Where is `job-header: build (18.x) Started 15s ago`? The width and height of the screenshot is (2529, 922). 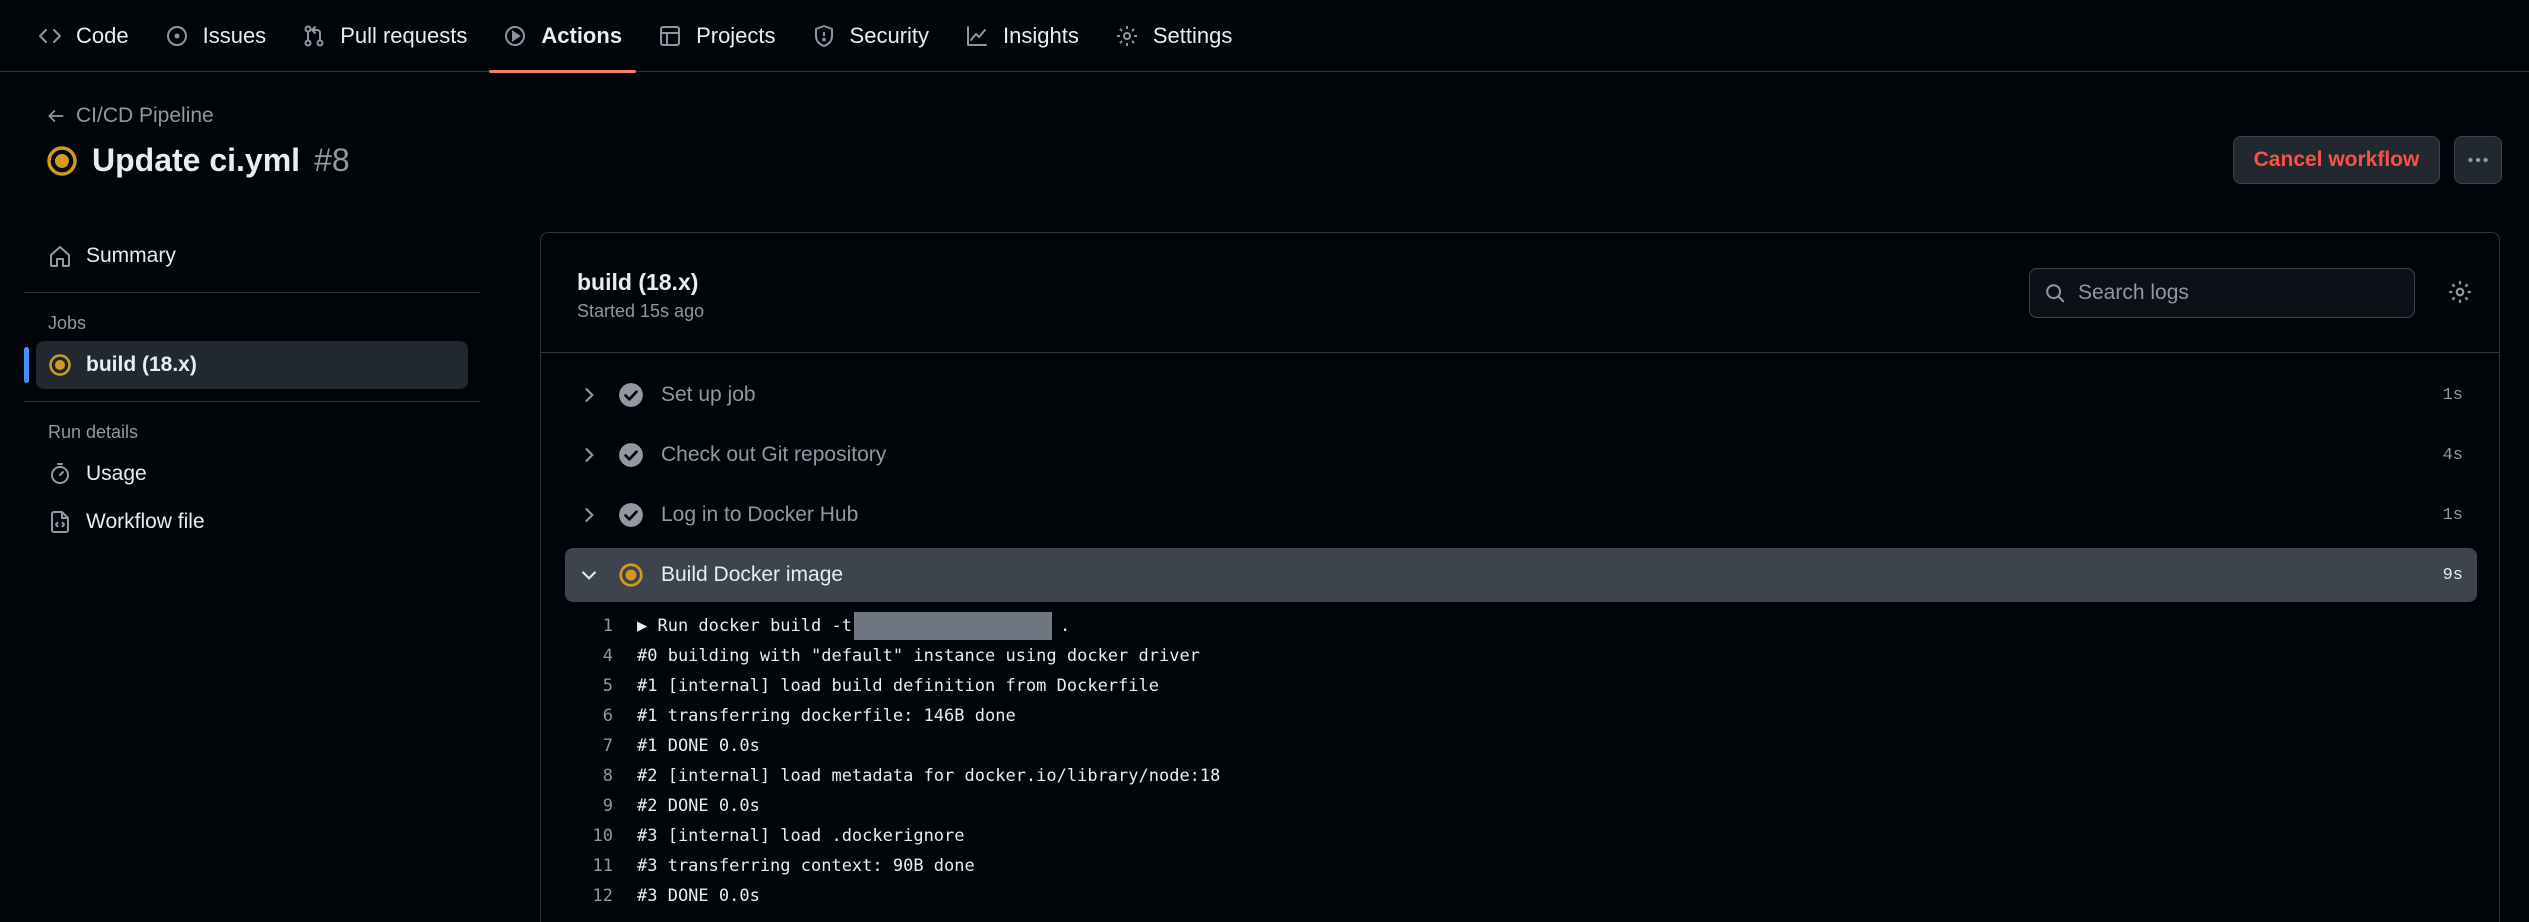 job-header: build (18.x) Started 15s ago is located at coordinates (1520, 293).